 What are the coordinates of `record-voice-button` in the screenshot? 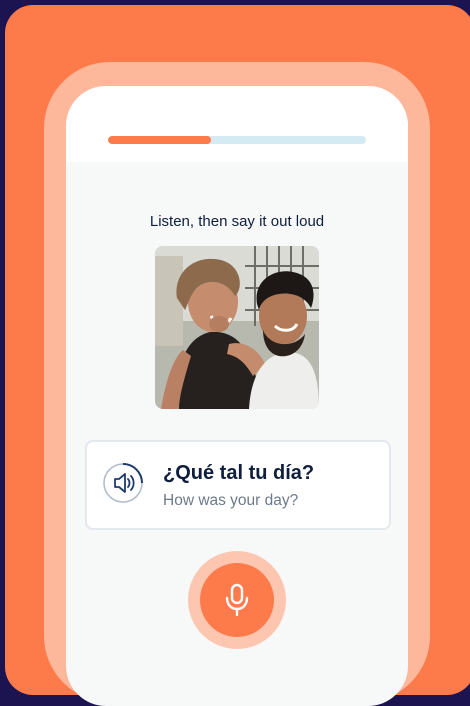 It's located at (237, 600).